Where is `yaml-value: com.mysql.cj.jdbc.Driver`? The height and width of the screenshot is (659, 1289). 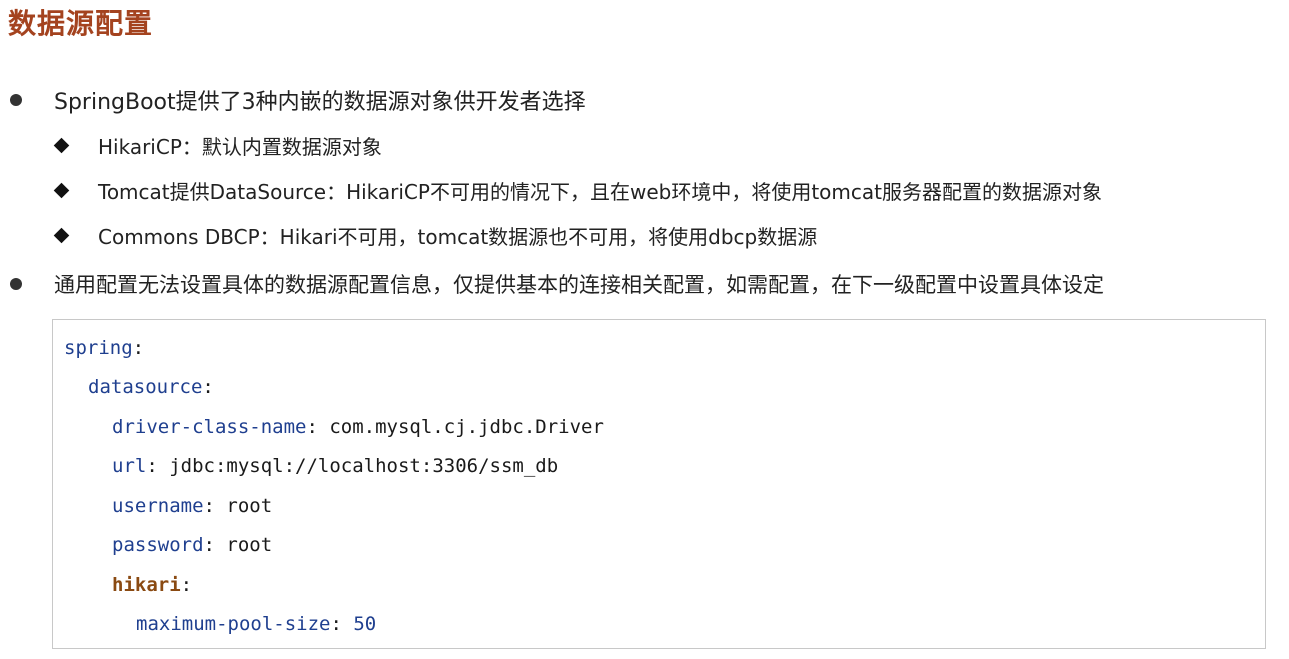
yaml-value: com.mysql.cj.jdbc.Driver is located at coordinates (466, 427).